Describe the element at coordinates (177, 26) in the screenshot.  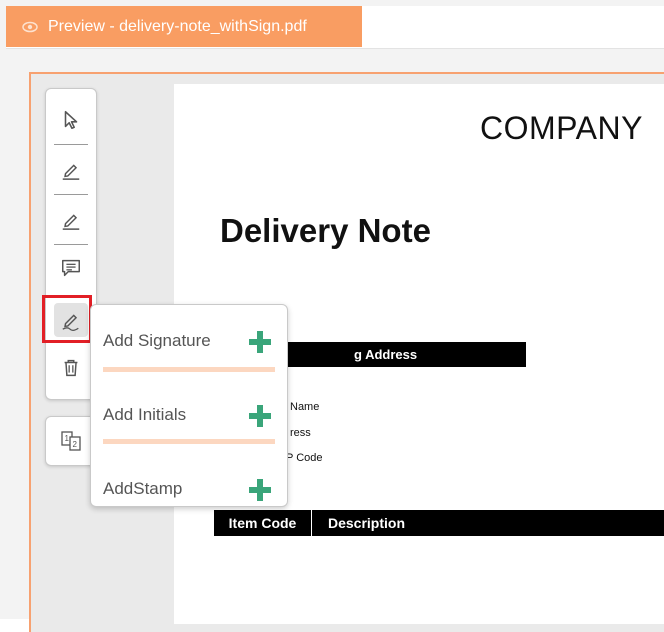
I see `tab-title: Preview - delivery-note_withSign.pdf` at that location.